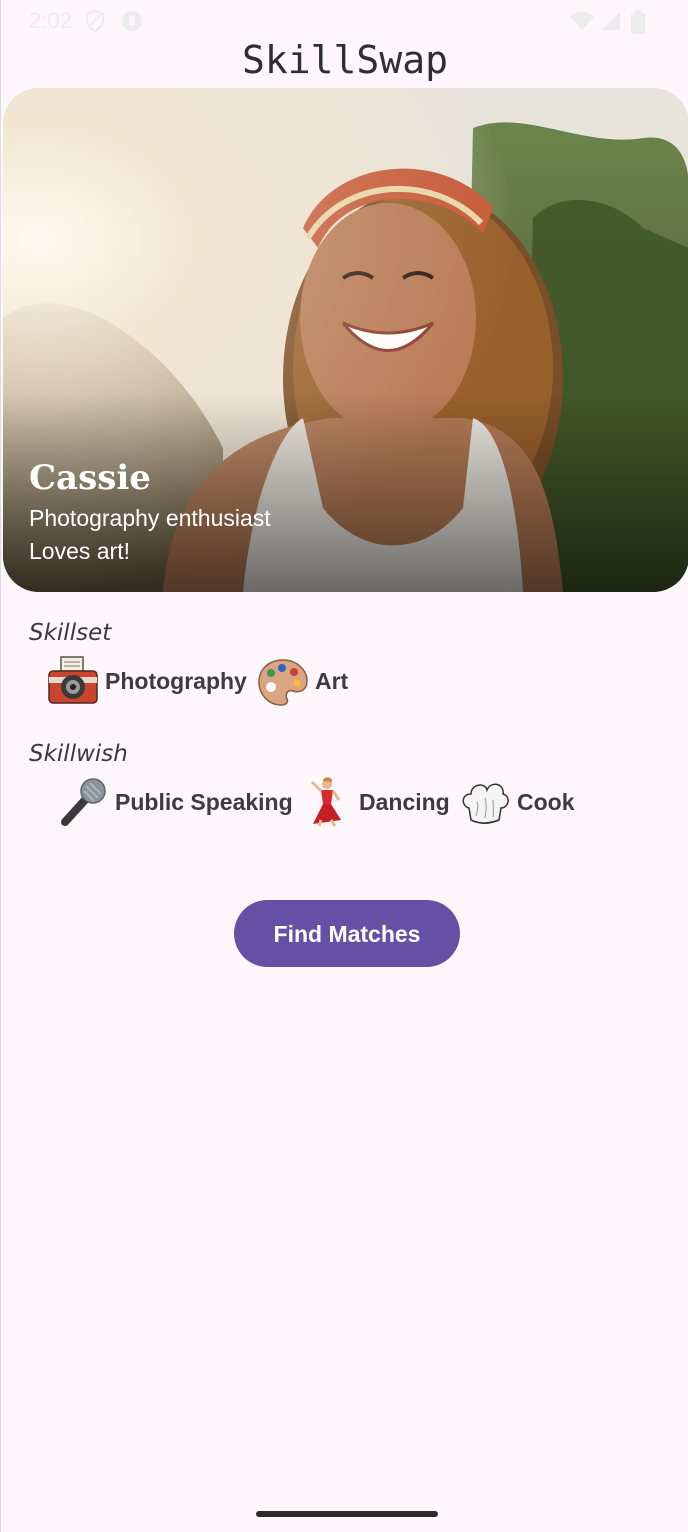 The image size is (688, 1532). I want to click on battery-icon, so click(638, 24).